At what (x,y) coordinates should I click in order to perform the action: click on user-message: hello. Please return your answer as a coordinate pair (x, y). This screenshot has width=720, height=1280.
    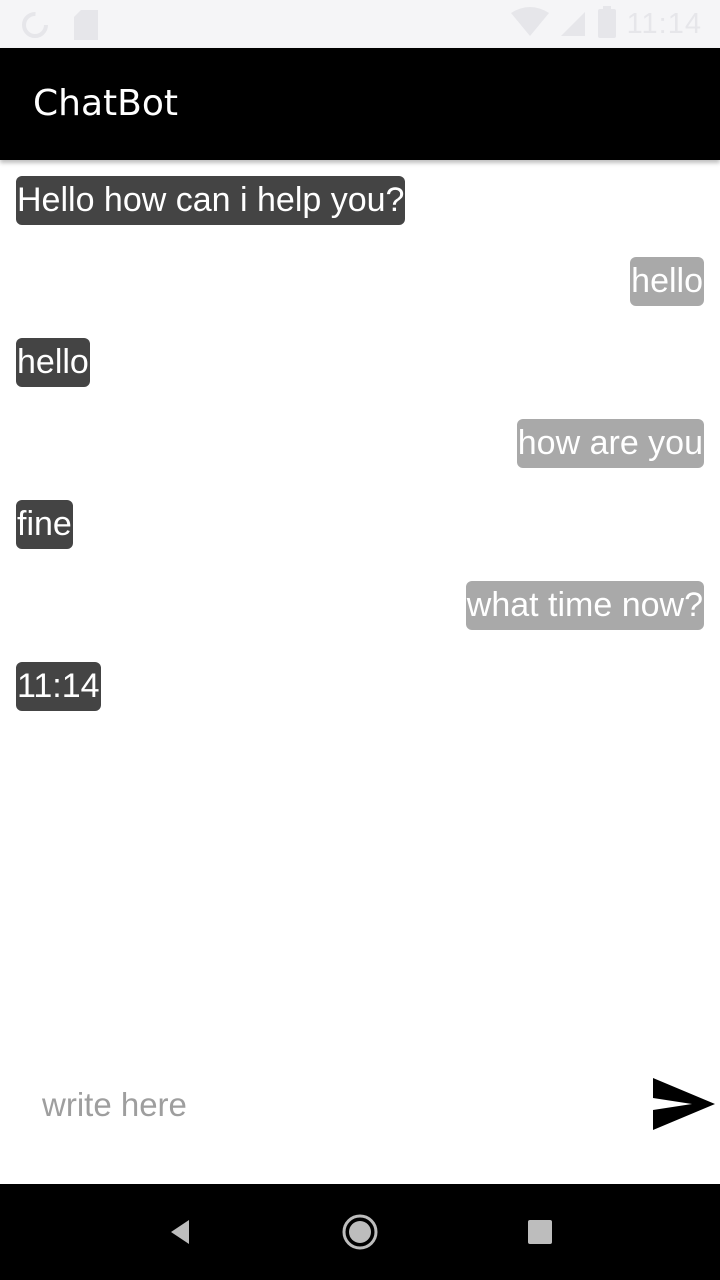
    Looking at the image, I should click on (667, 281).